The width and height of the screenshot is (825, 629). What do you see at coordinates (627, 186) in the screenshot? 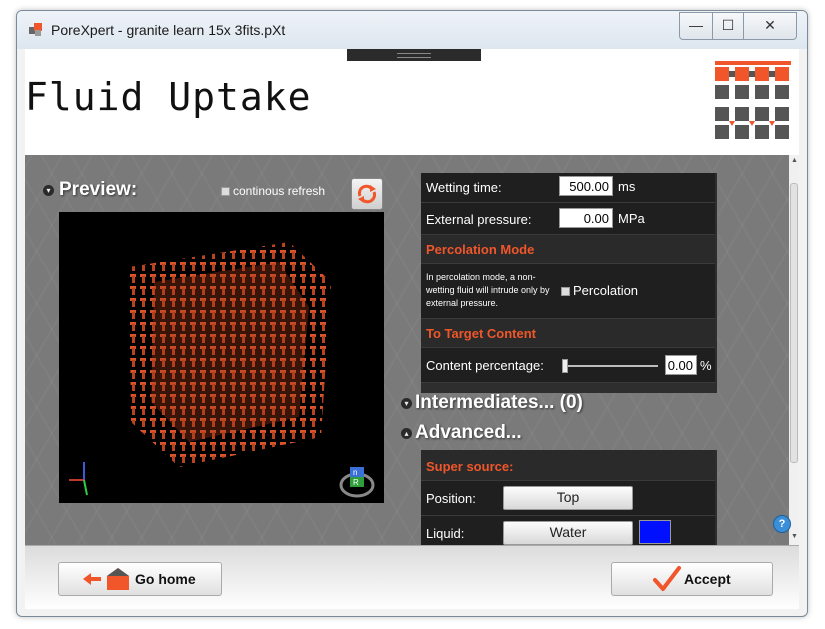
I see `wetting-time-unit: ms` at bounding box center [627, 186].